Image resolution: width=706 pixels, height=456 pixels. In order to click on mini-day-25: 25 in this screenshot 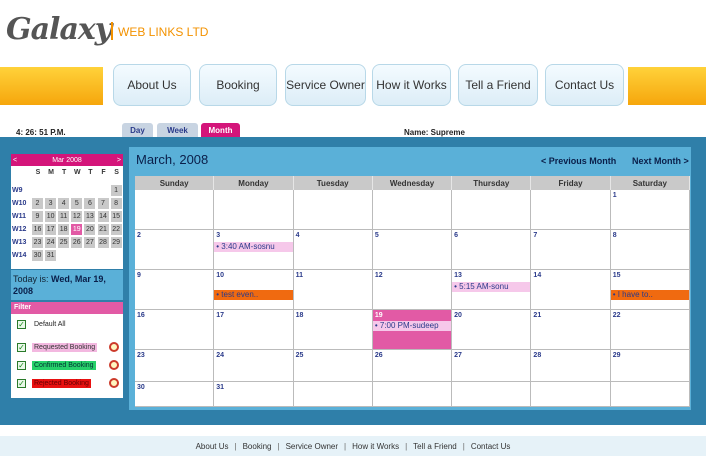, I will do `click(64, 242)`.